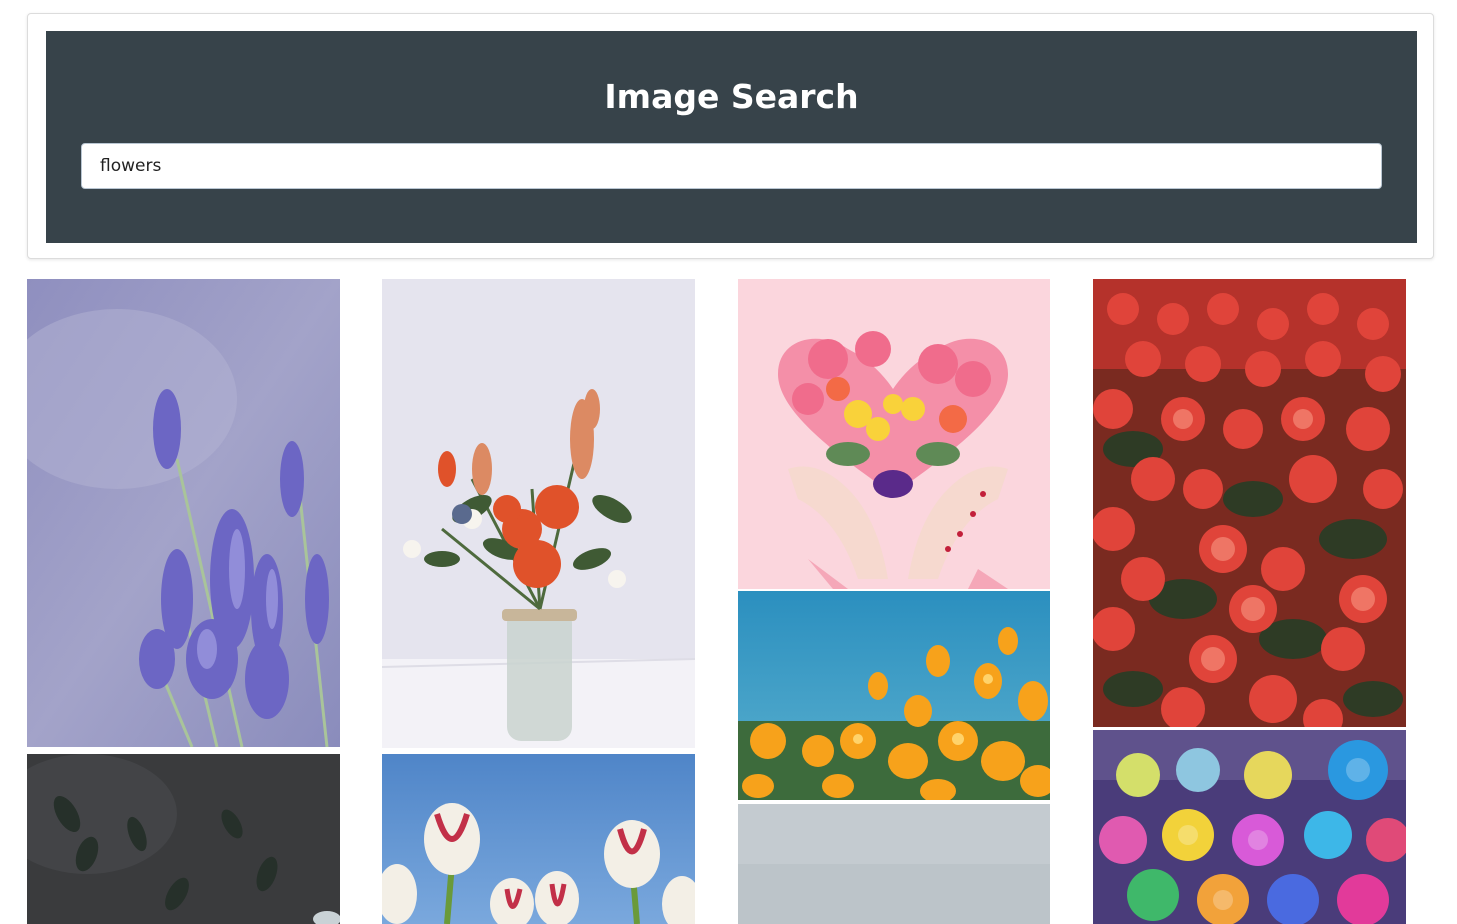 The image size is (1457, 924). I want to click on image-result-begonias, so click(1249, 503).